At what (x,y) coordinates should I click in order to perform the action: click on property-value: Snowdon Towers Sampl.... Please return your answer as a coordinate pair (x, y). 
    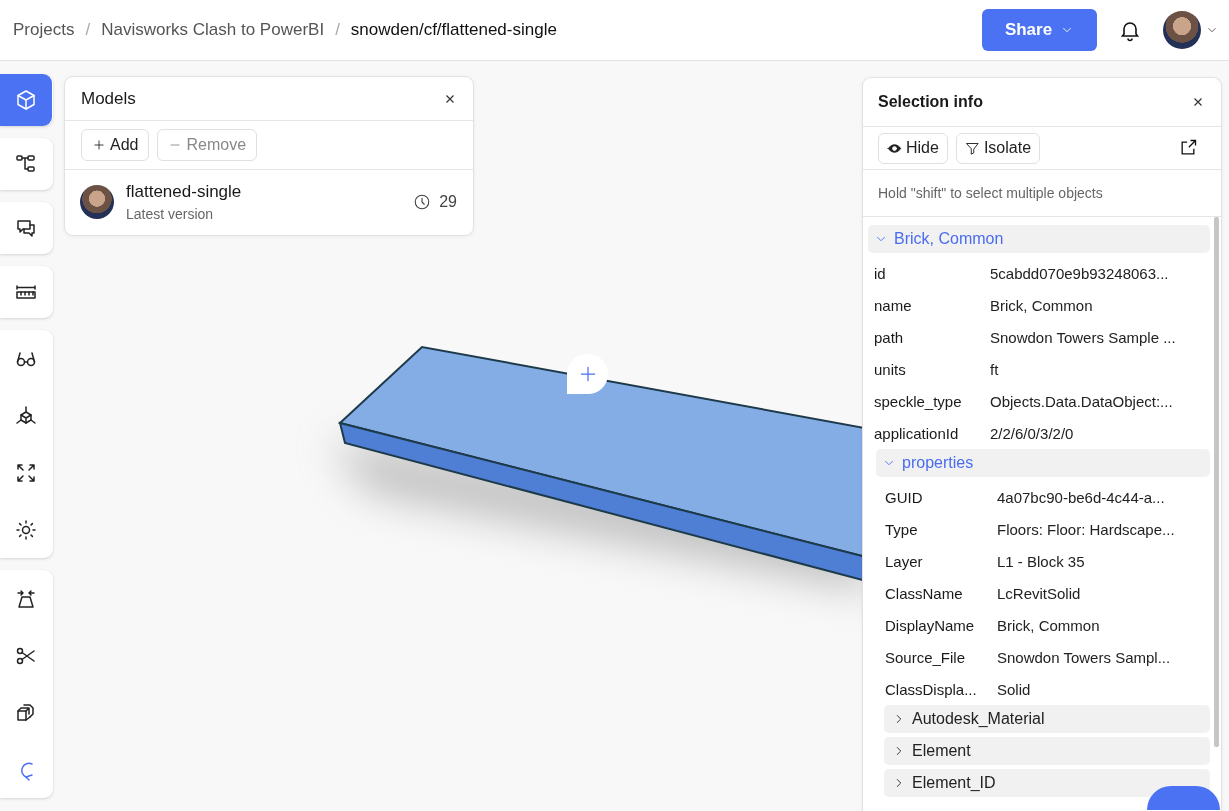
    Looking at the image, I should click on (1084, 657).